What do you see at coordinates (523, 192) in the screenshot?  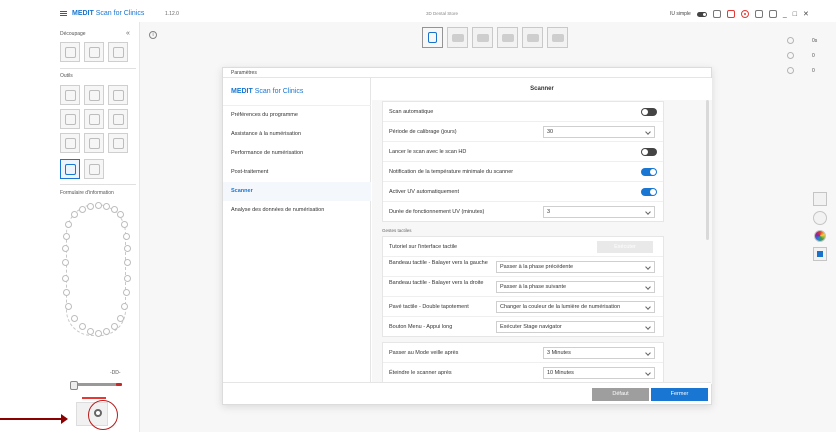 I see `row-uv-auto: Activer UV automatiquement` at bounding box center [523, 192].